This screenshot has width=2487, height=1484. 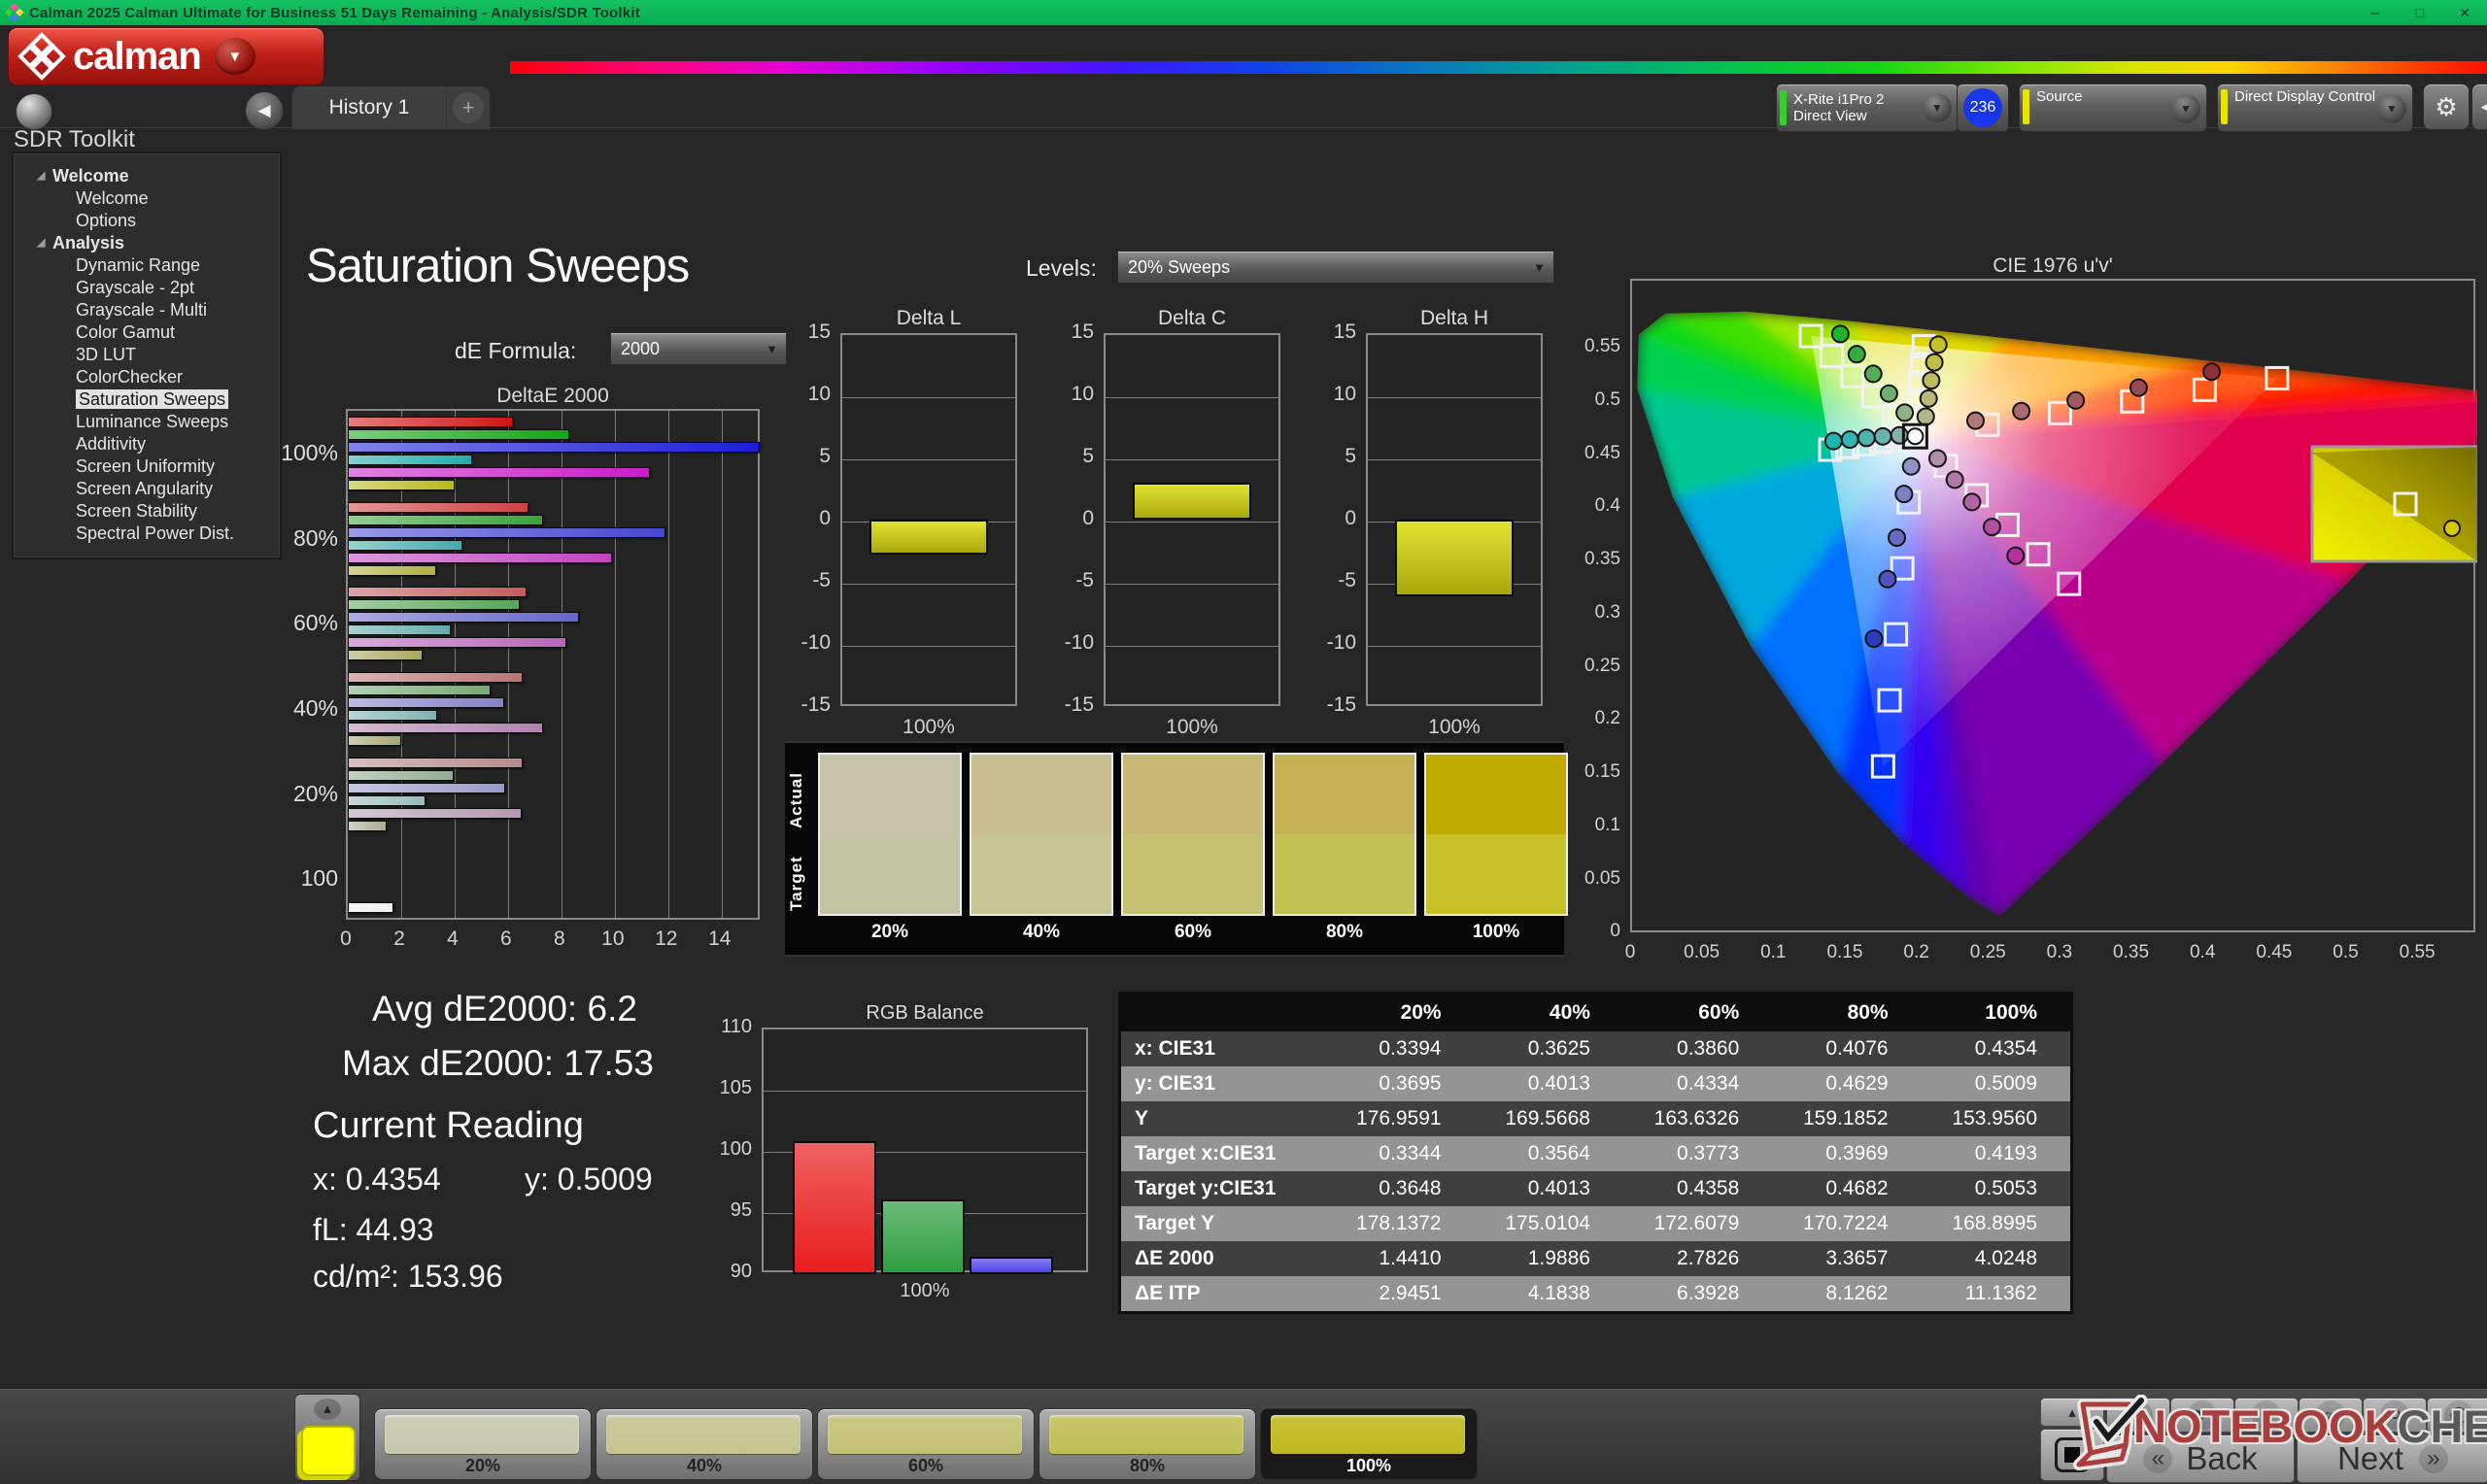 What do you see at coordinates (166, 56) in the screenshot?
I see `calman-menu-button: calman ▼` at bounding box center [166, 56].